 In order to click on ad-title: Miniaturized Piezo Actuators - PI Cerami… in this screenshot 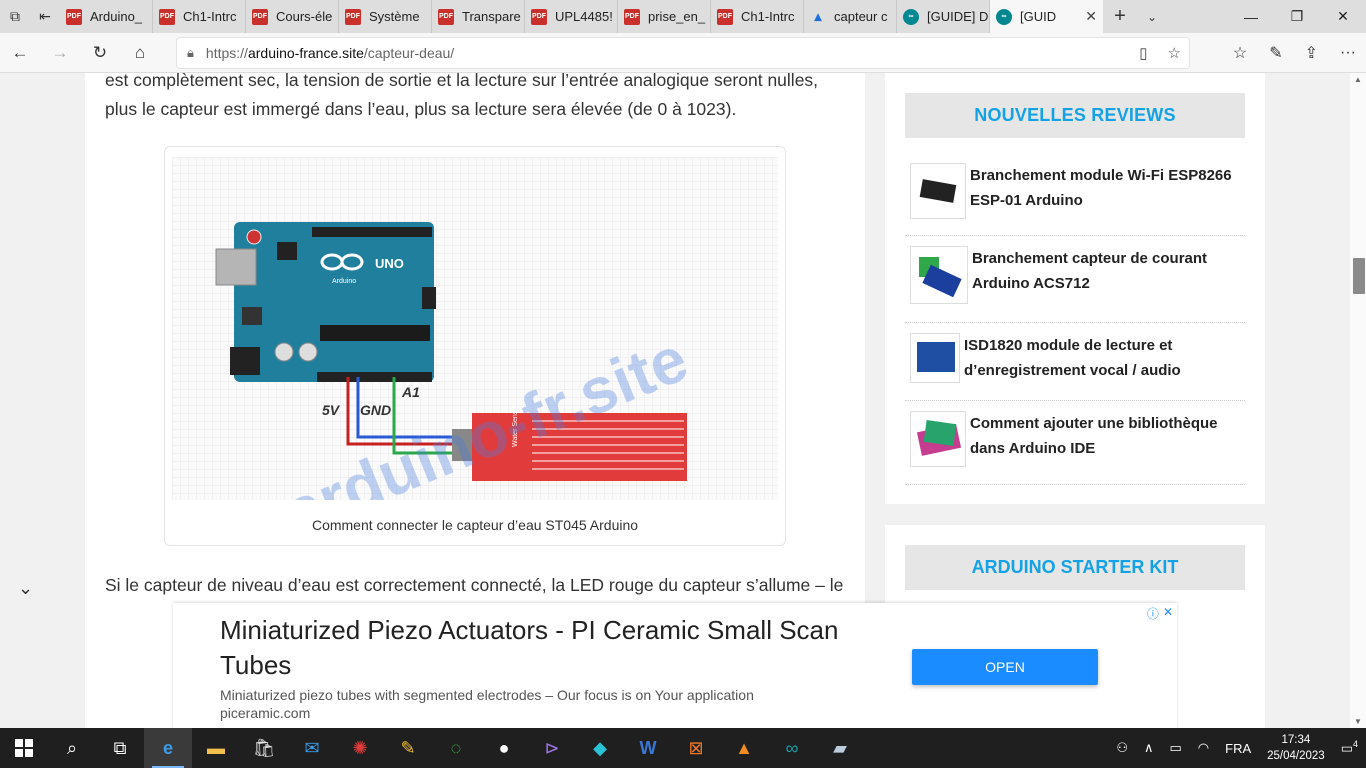, I will do `click(540, 648)`.